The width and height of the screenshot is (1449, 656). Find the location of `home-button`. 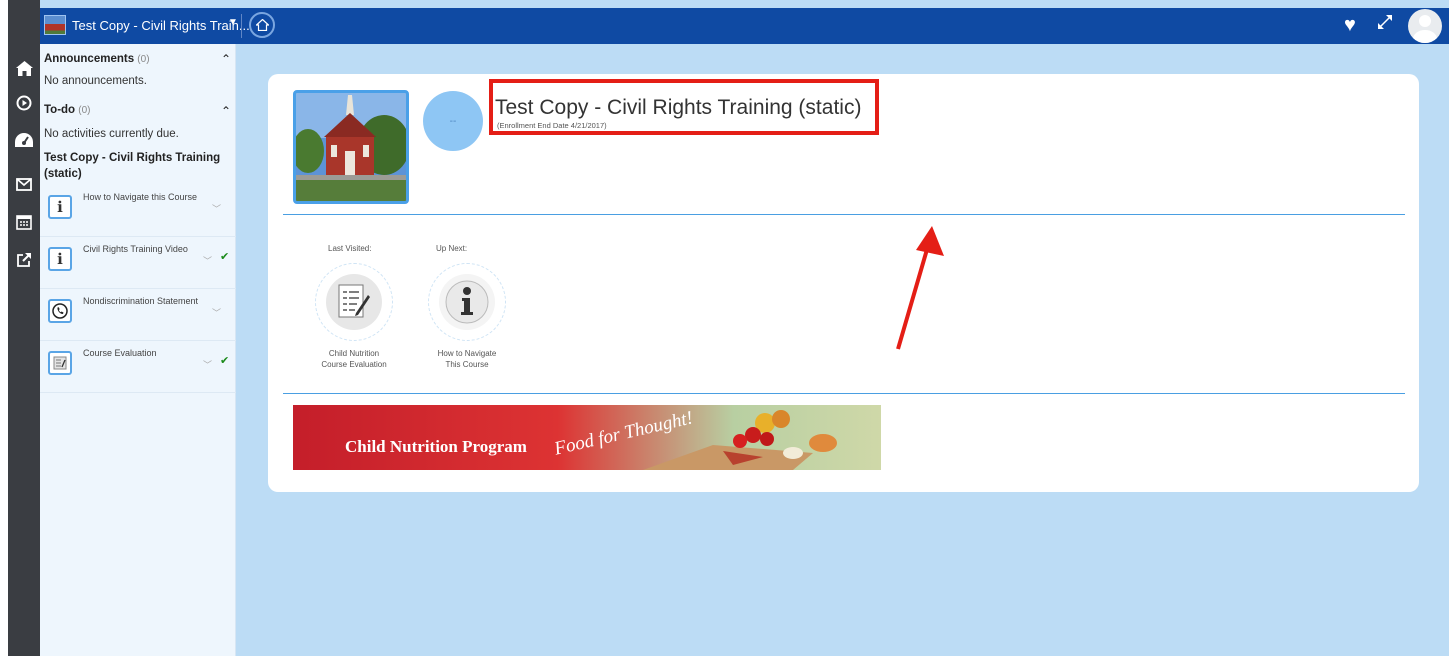

home-button is located at coordinates (262, 25).